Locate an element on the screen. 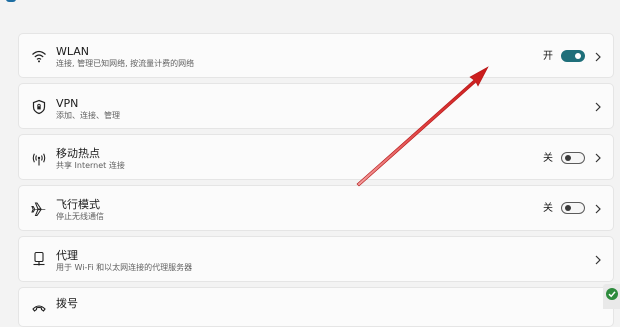  system-tray-badge is located at coordinates (611, 296).